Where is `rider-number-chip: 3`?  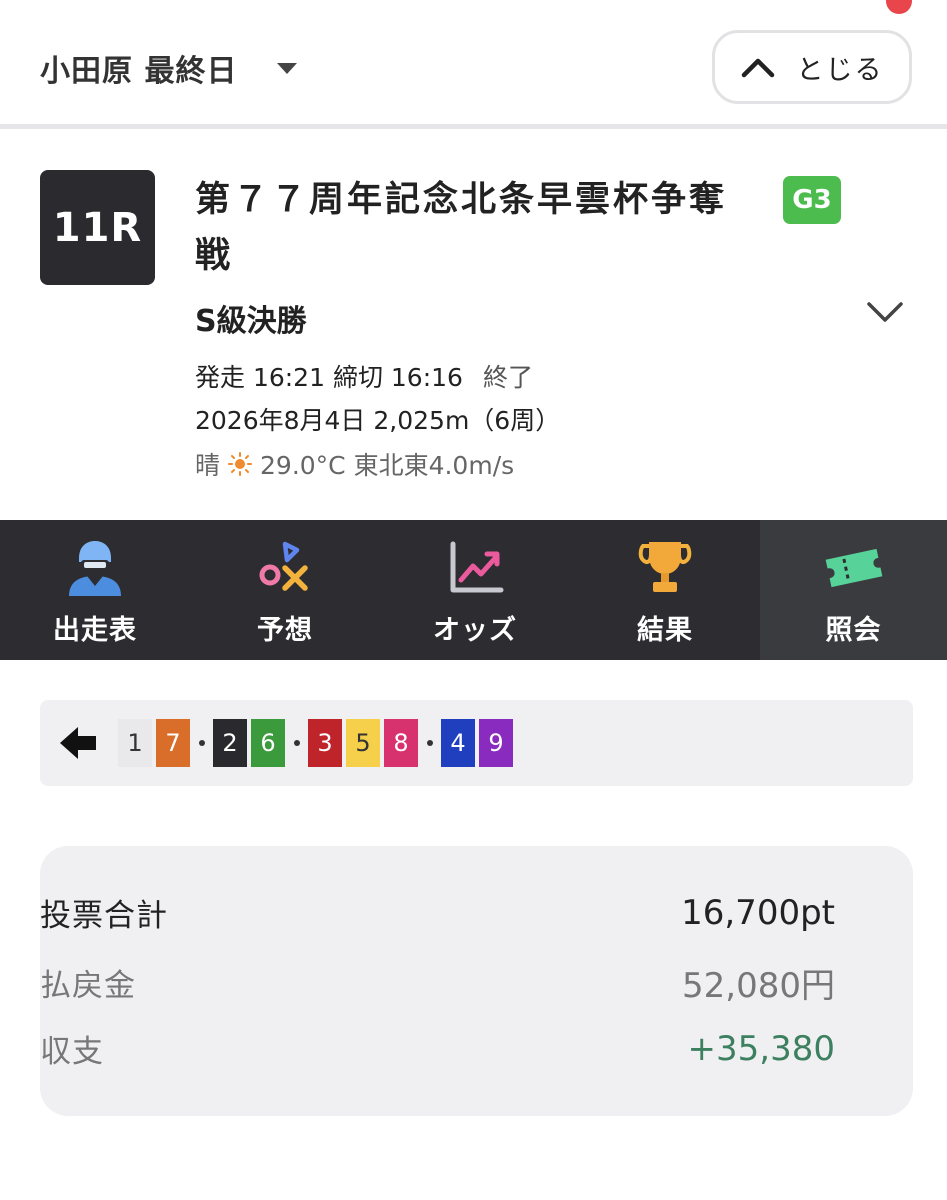
rider-number-chip: 3 is located at coordinates (325, 743).